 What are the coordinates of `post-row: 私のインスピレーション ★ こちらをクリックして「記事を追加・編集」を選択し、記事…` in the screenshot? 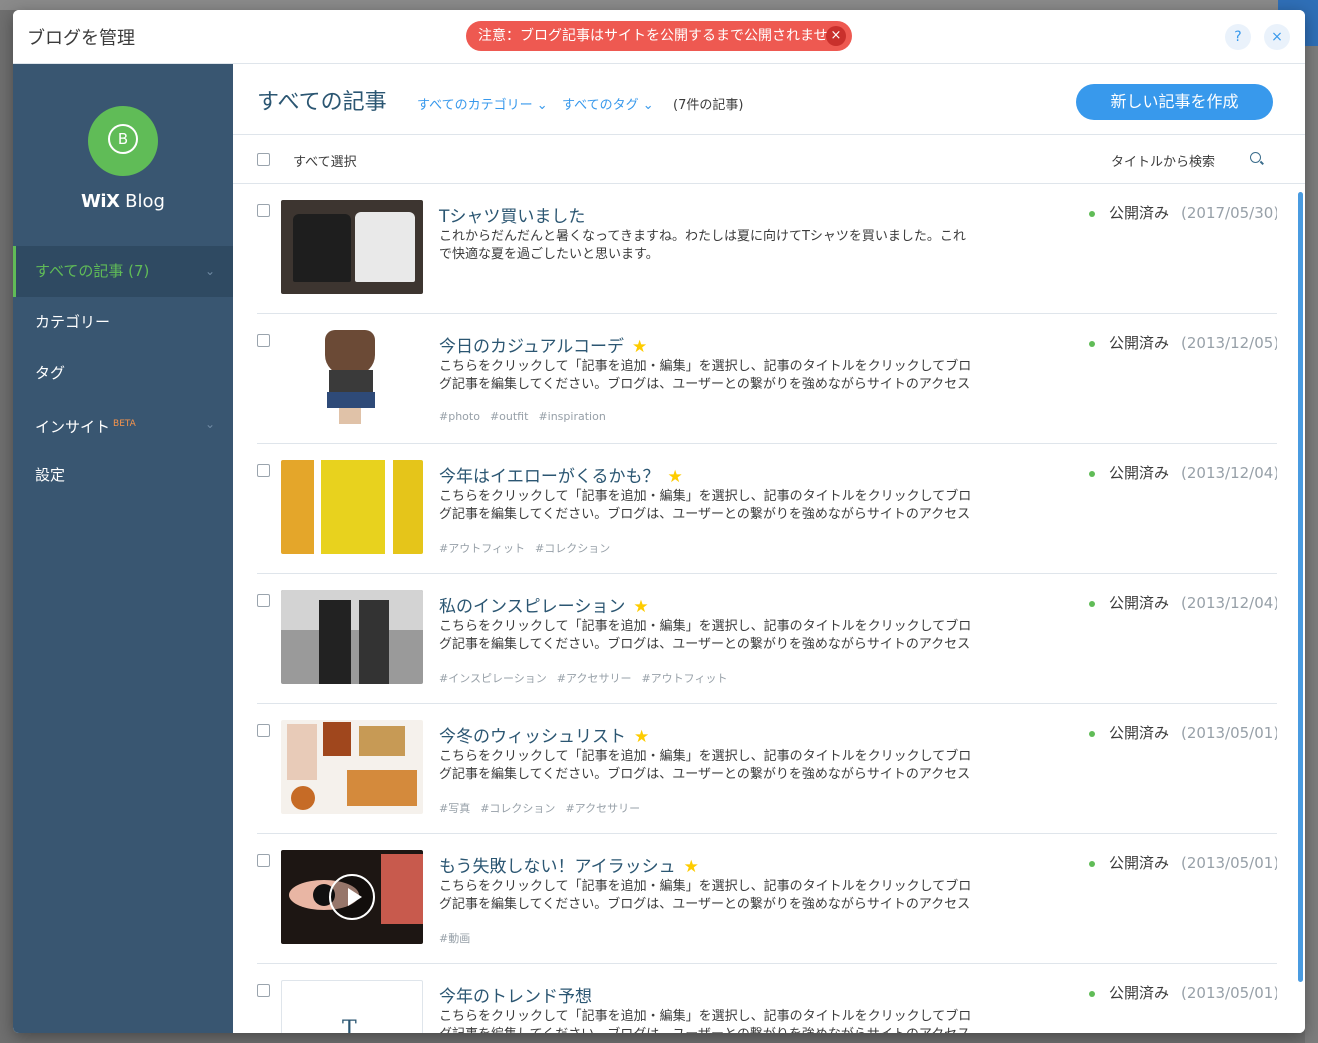 It's located at (767, 639).